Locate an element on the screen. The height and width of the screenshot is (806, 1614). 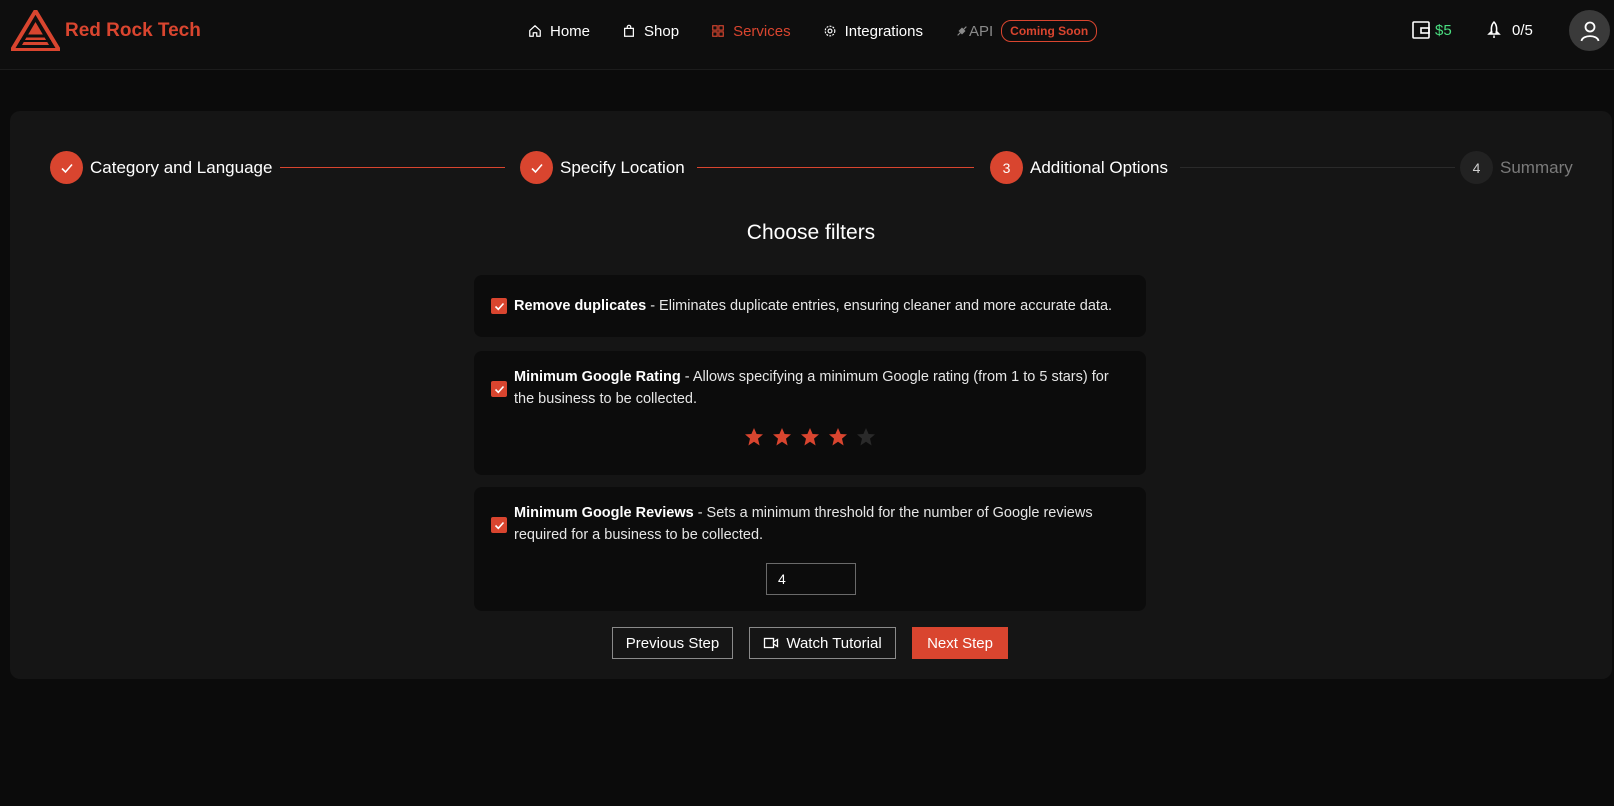
minimum-rating-title: Minimum Google Rating is located at coordinates (597, 377).